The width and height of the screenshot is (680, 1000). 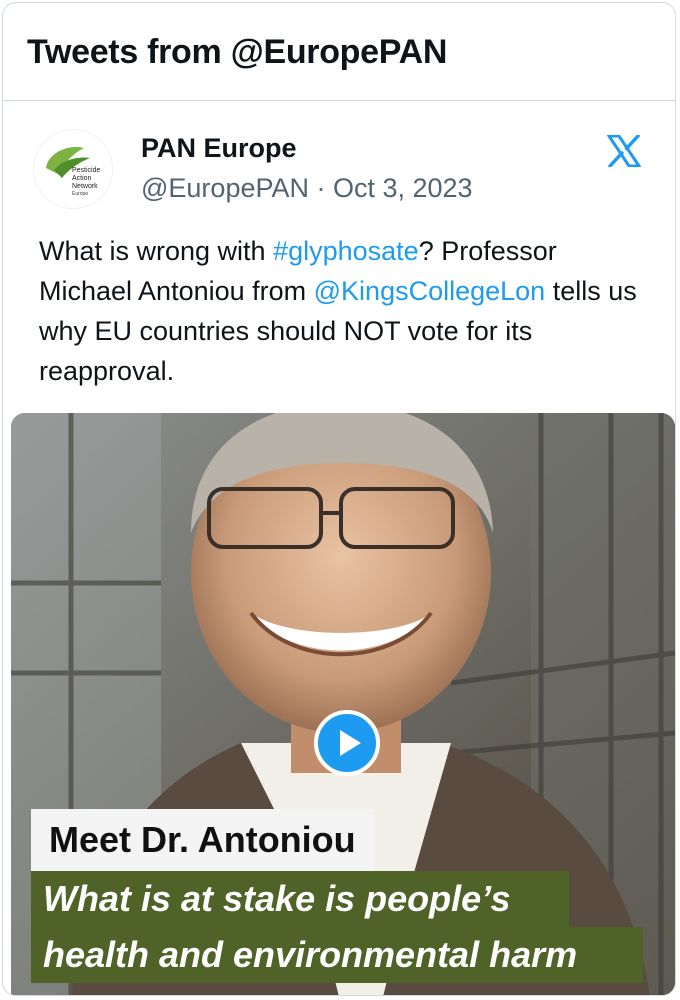 What do you see at coordinates (156, 251) in the screenshot?
I see `tweet-text-part1: What is wrong with` at bounding box center [156, 251].